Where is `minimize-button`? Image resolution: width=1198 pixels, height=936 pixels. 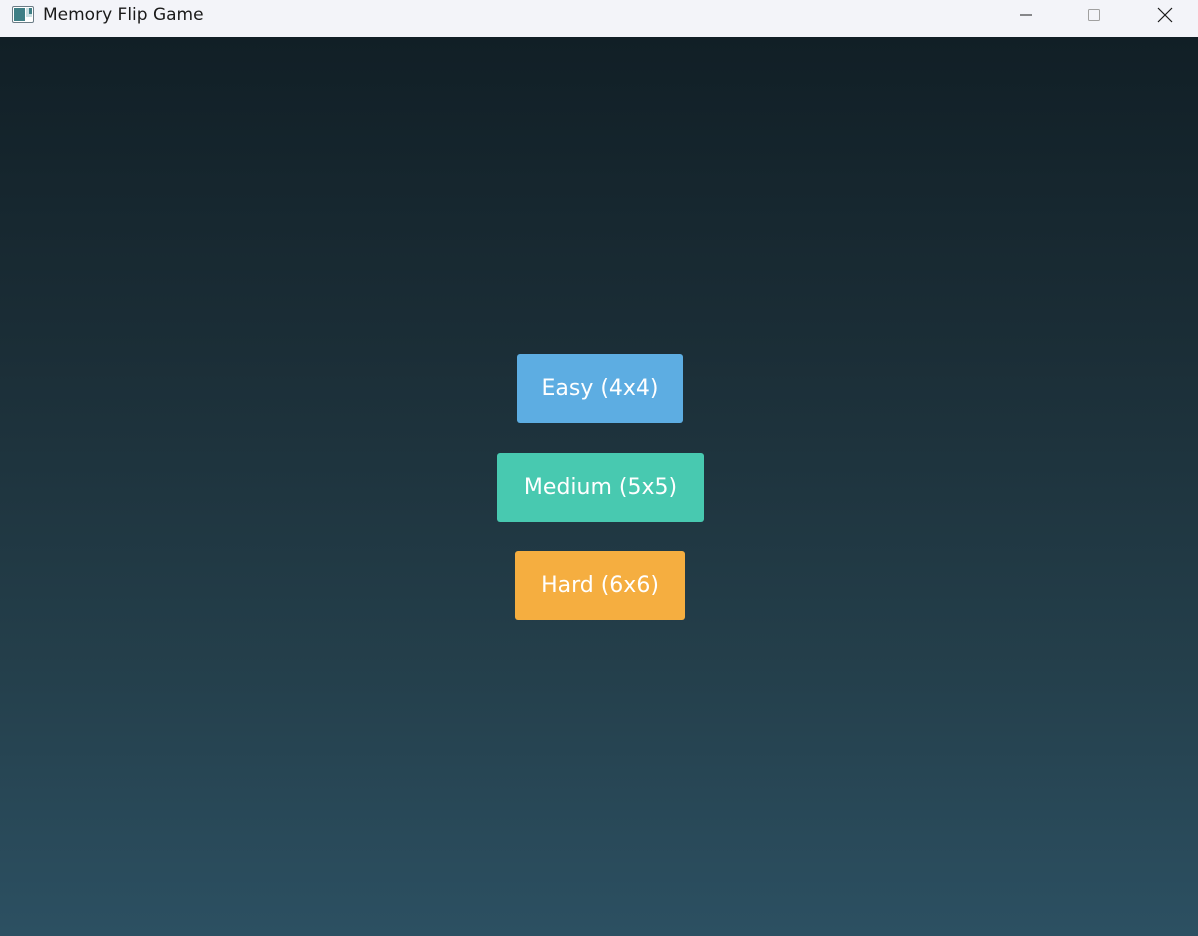 minimize-button is located at coordinates (1026, 15).